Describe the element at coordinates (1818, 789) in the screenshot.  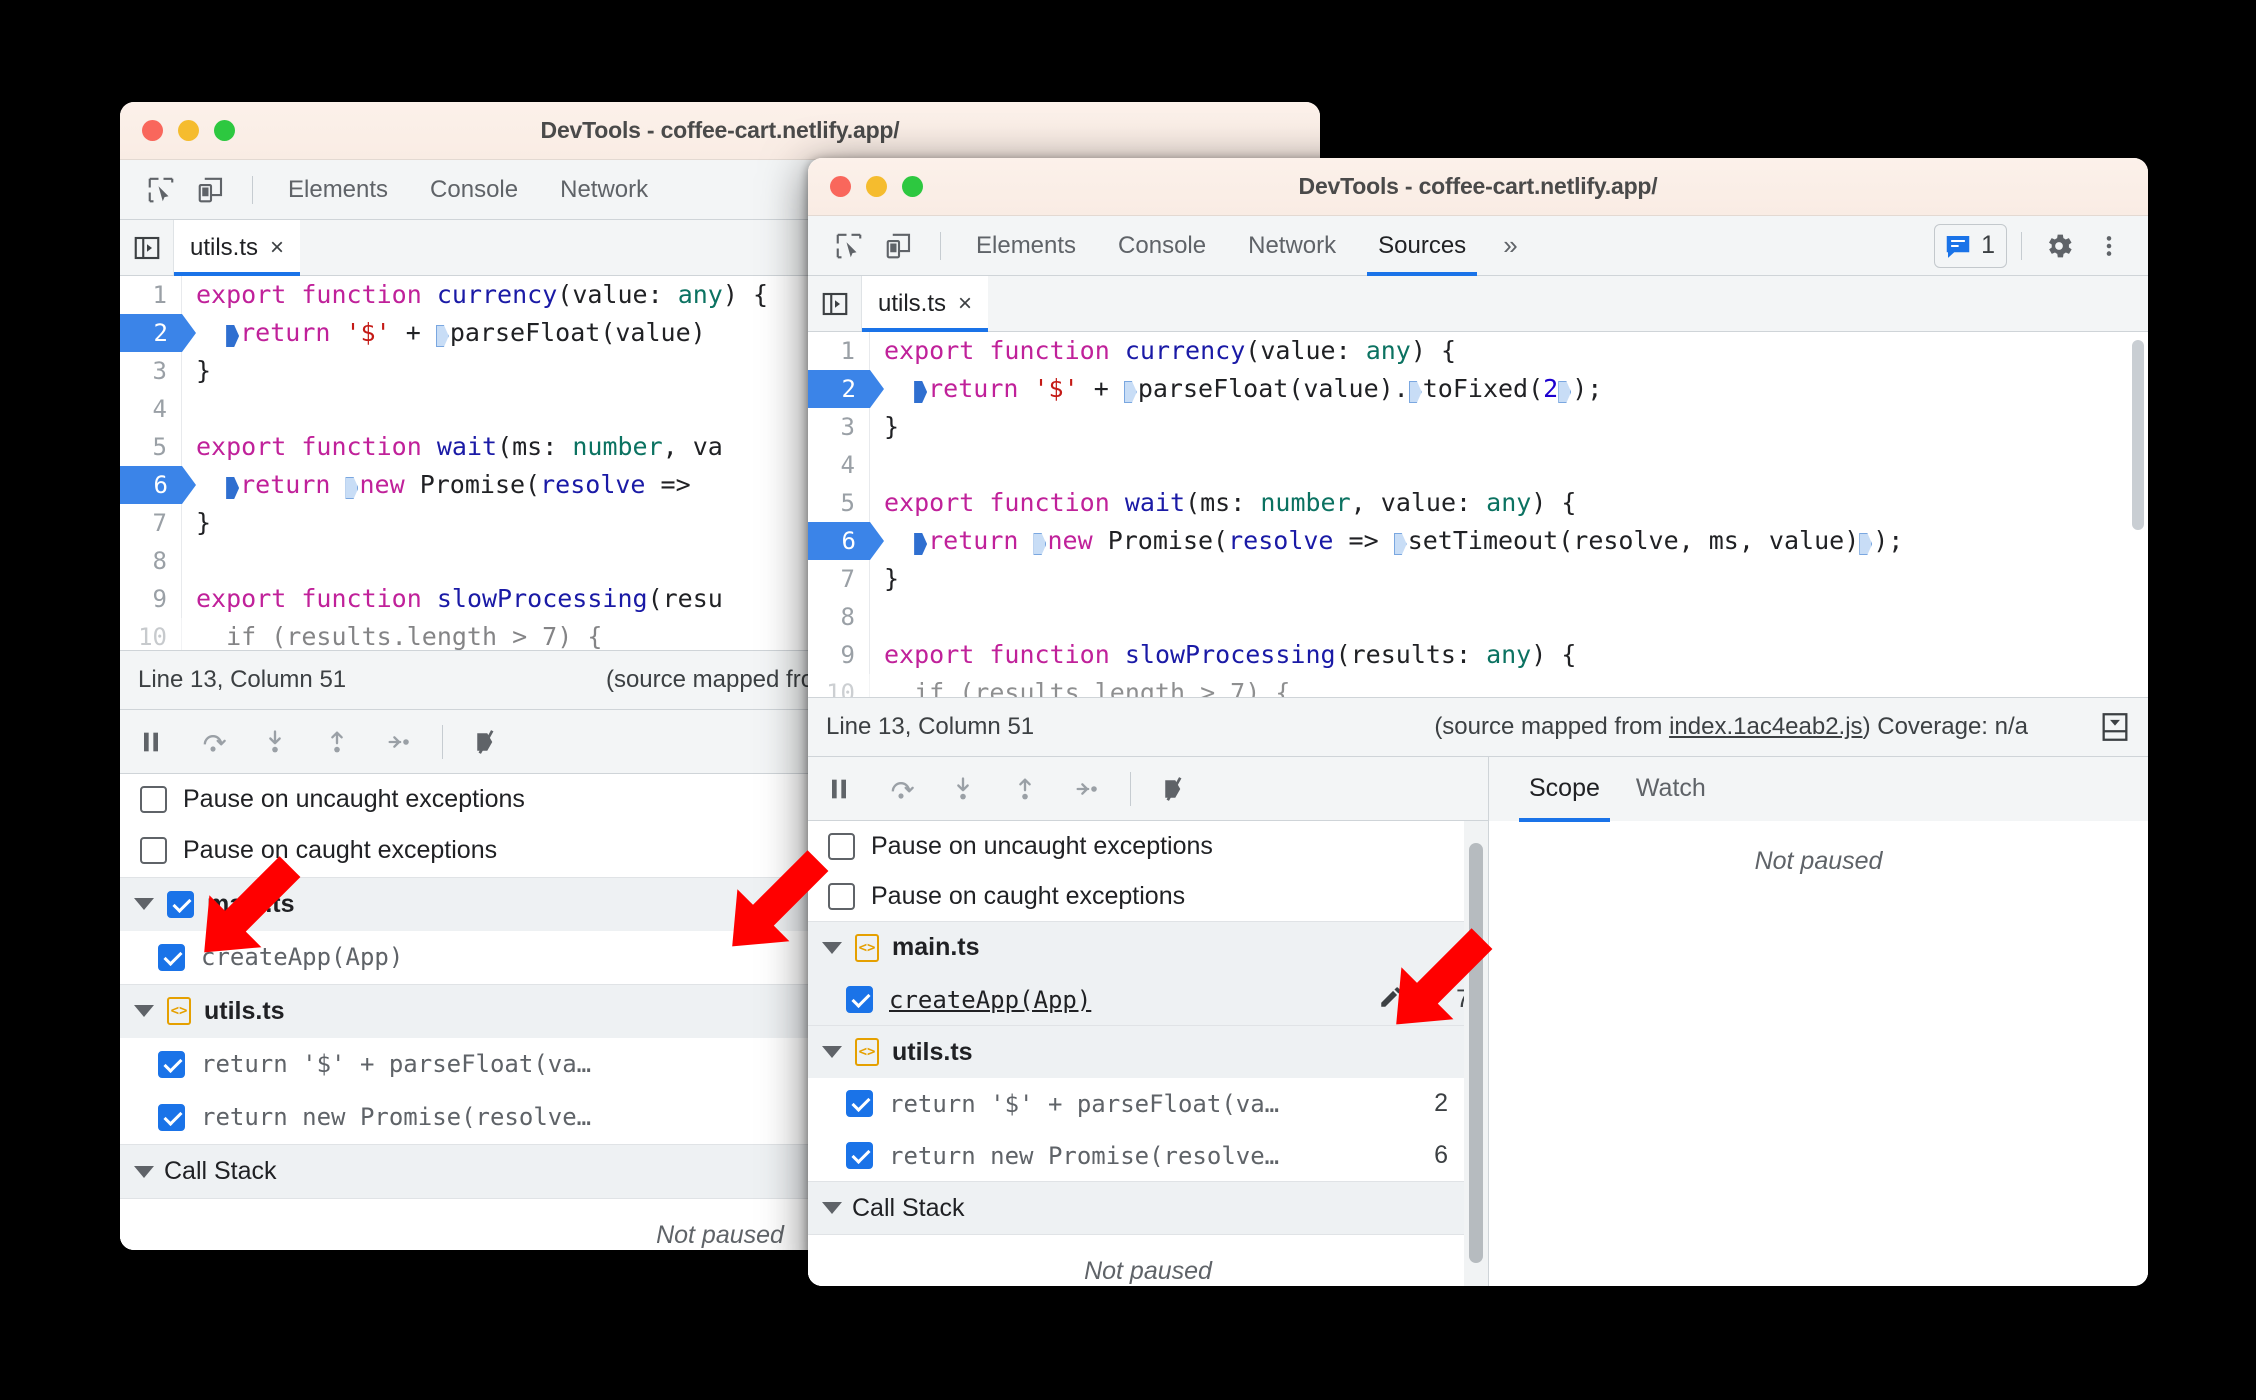
I see `scope-watch-tabs: Scope Watch` at that location.